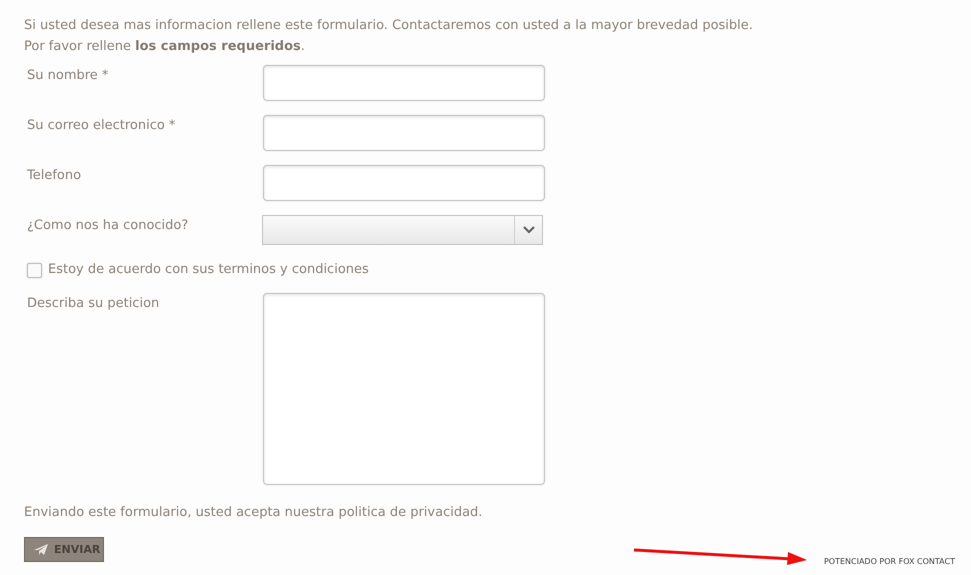 This screenshot has width=971, height=575. I want to click on dropdown-field, so click(402, 230).